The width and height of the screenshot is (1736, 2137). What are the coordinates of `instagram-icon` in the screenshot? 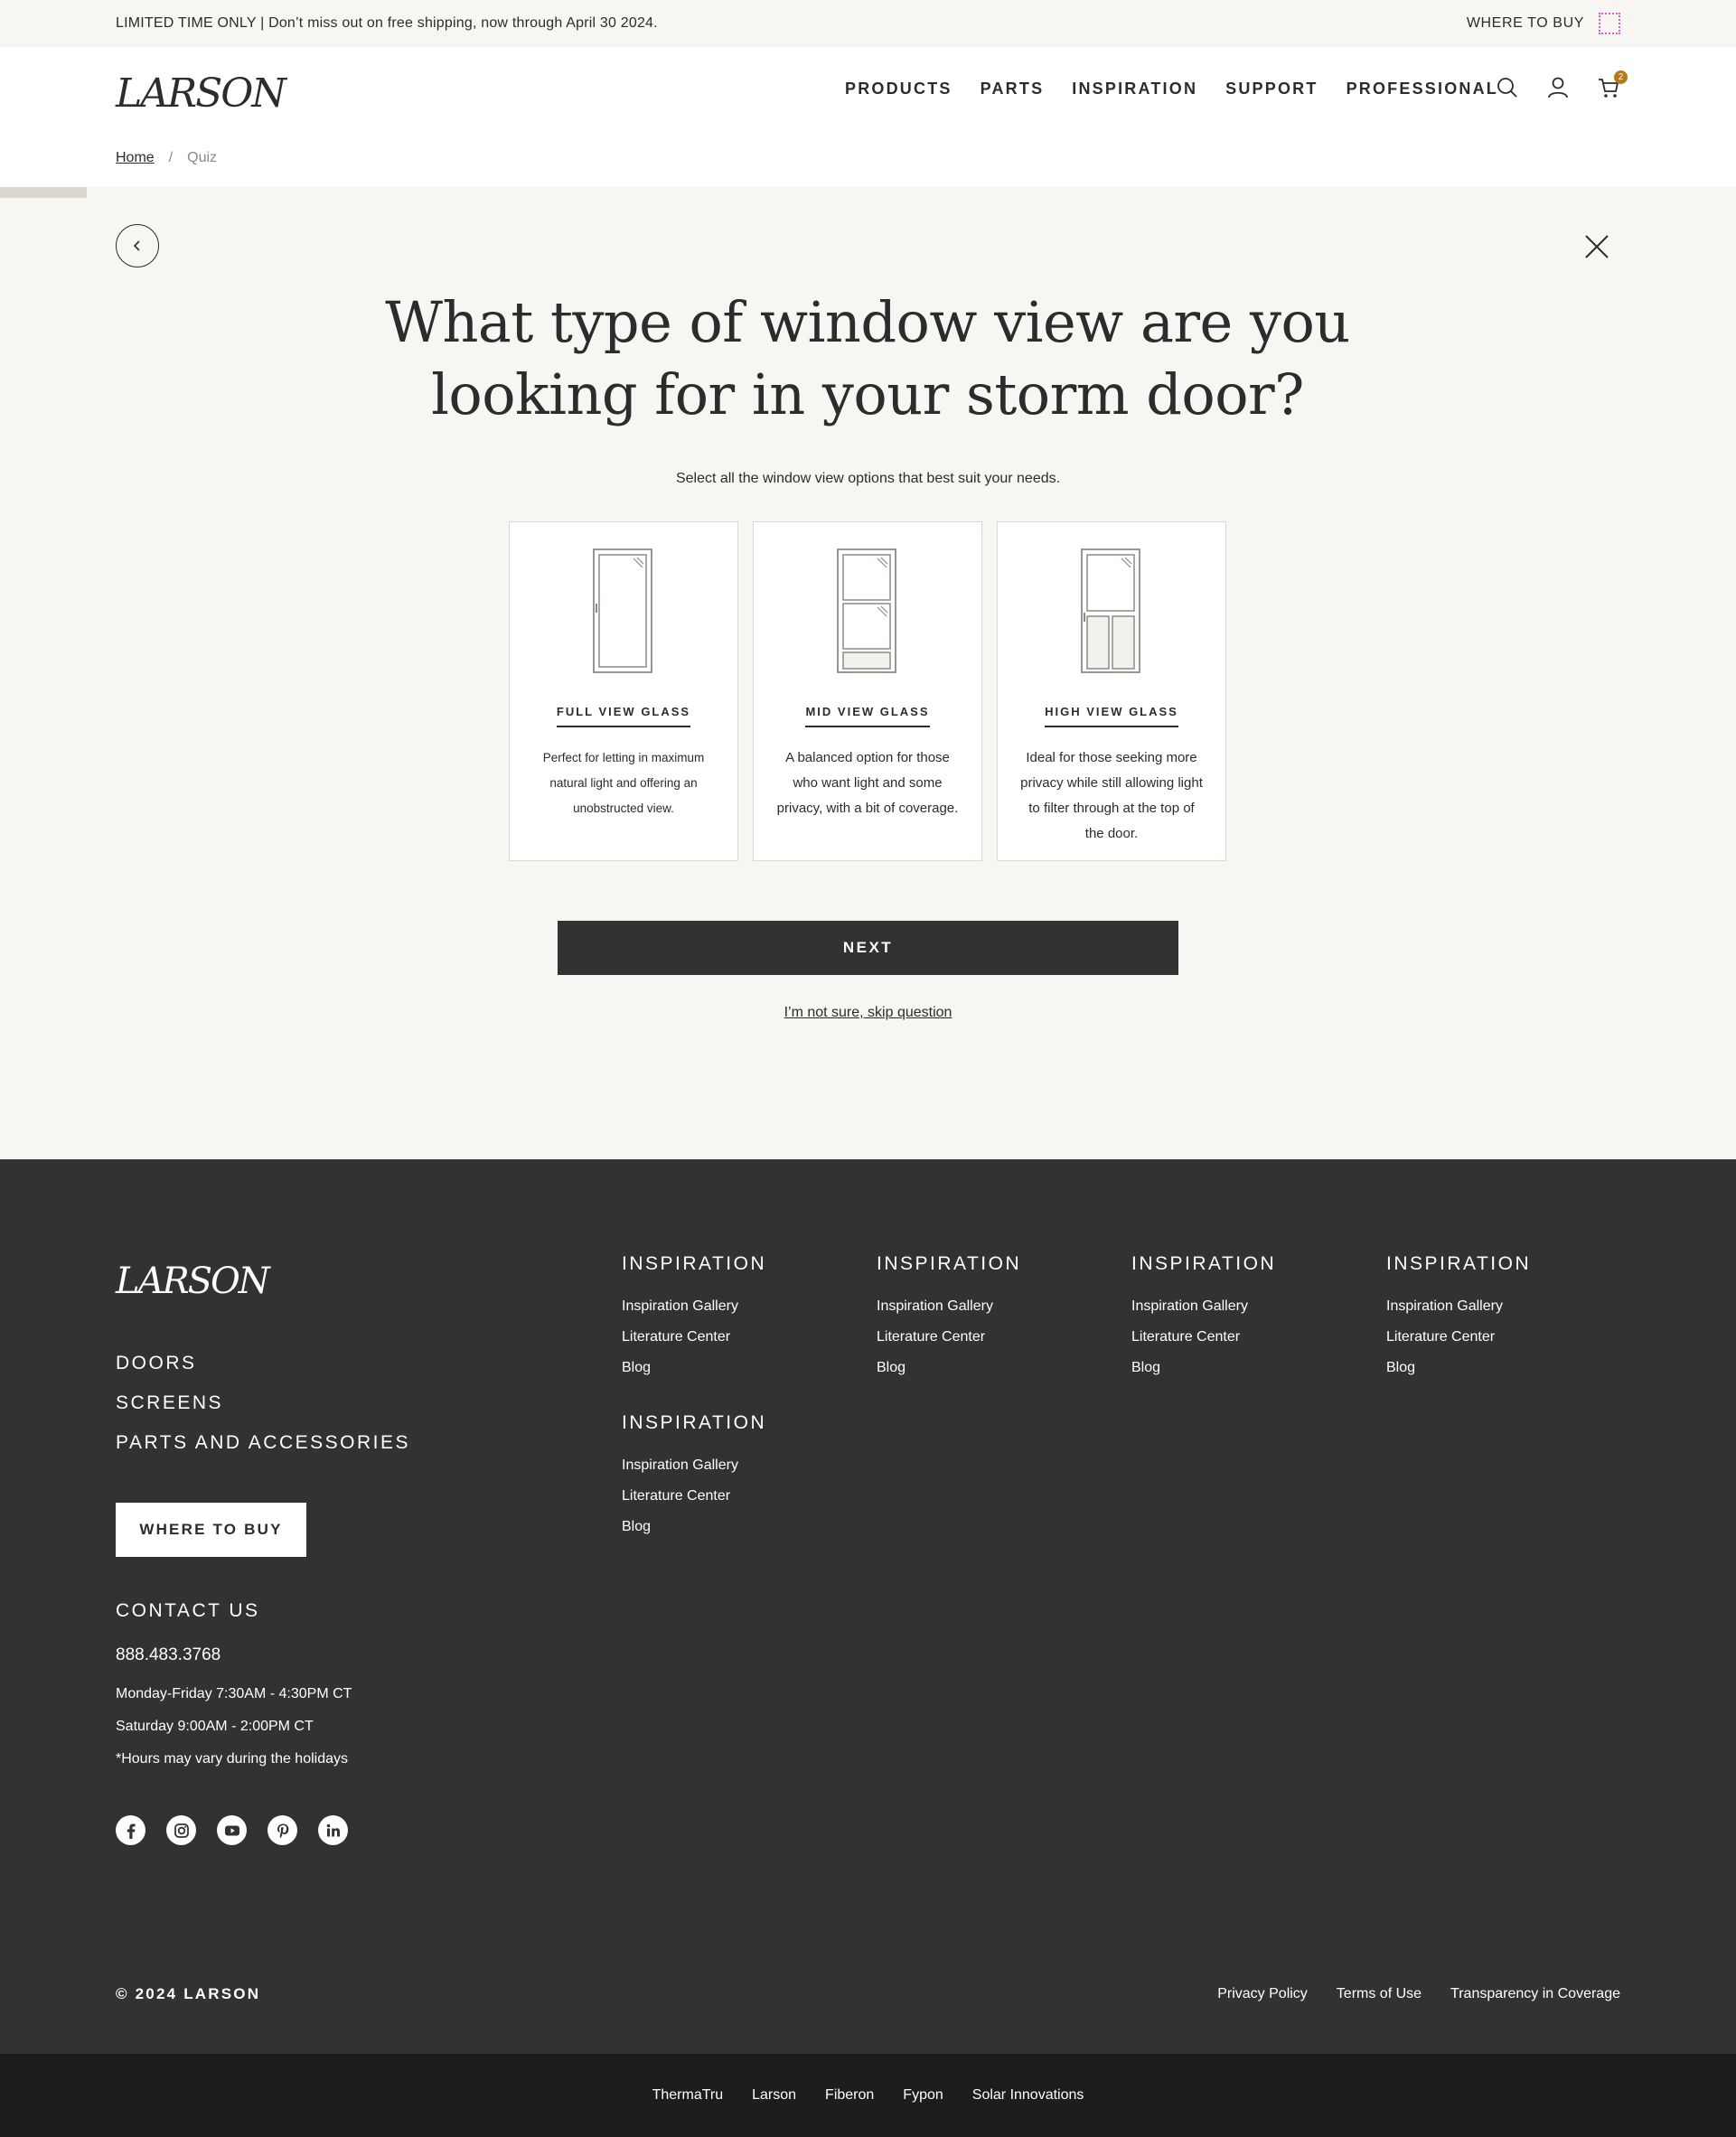 It's located at (181, 1830).